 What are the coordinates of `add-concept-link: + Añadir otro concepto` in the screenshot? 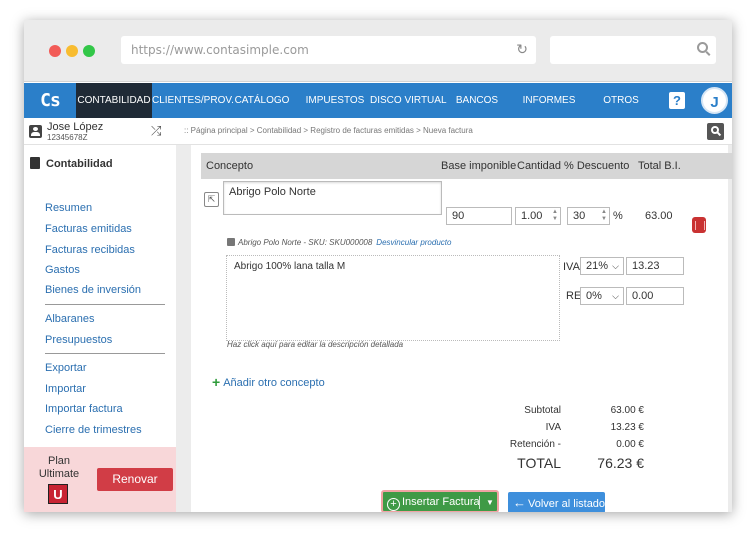 It's located at (268, 382).